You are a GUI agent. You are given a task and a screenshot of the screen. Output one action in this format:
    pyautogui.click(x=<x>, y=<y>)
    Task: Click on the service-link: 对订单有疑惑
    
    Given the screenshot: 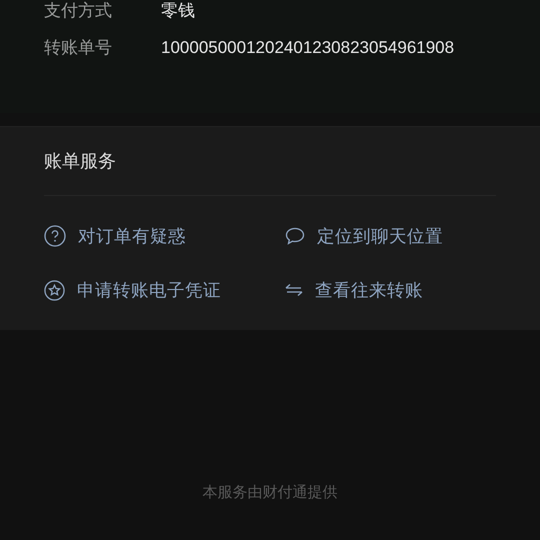 What is the action you would take?
    pyautogui.click(x=115, y=236)
    